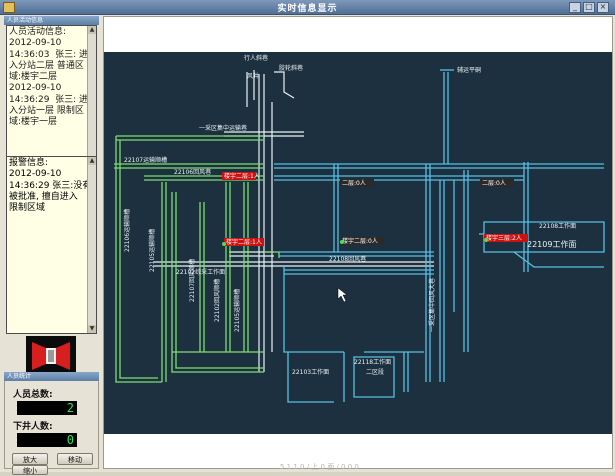 The width and height of the screenshot is (615, 476). I want to click on map-label: 行人斜巷, so click(256, 58).